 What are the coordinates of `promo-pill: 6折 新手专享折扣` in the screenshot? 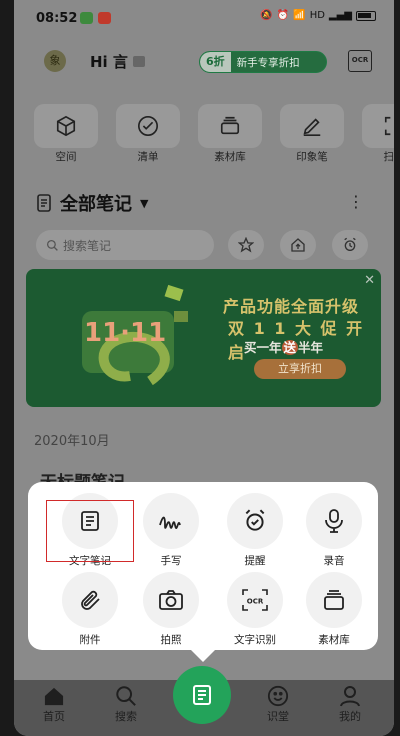 It's located at (263, 62).